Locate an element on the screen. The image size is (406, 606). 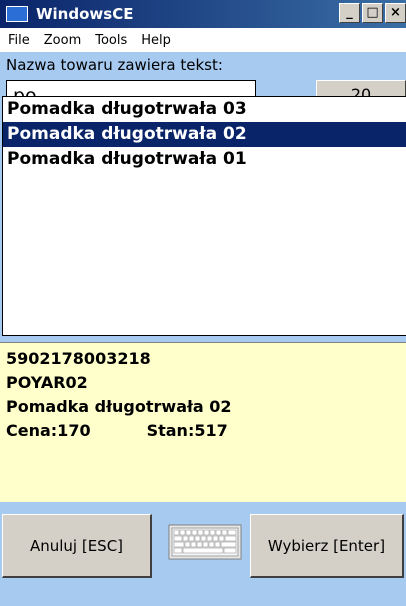
product-name: Pomadka długotrwała 02 is located at coordinates (119, 406).